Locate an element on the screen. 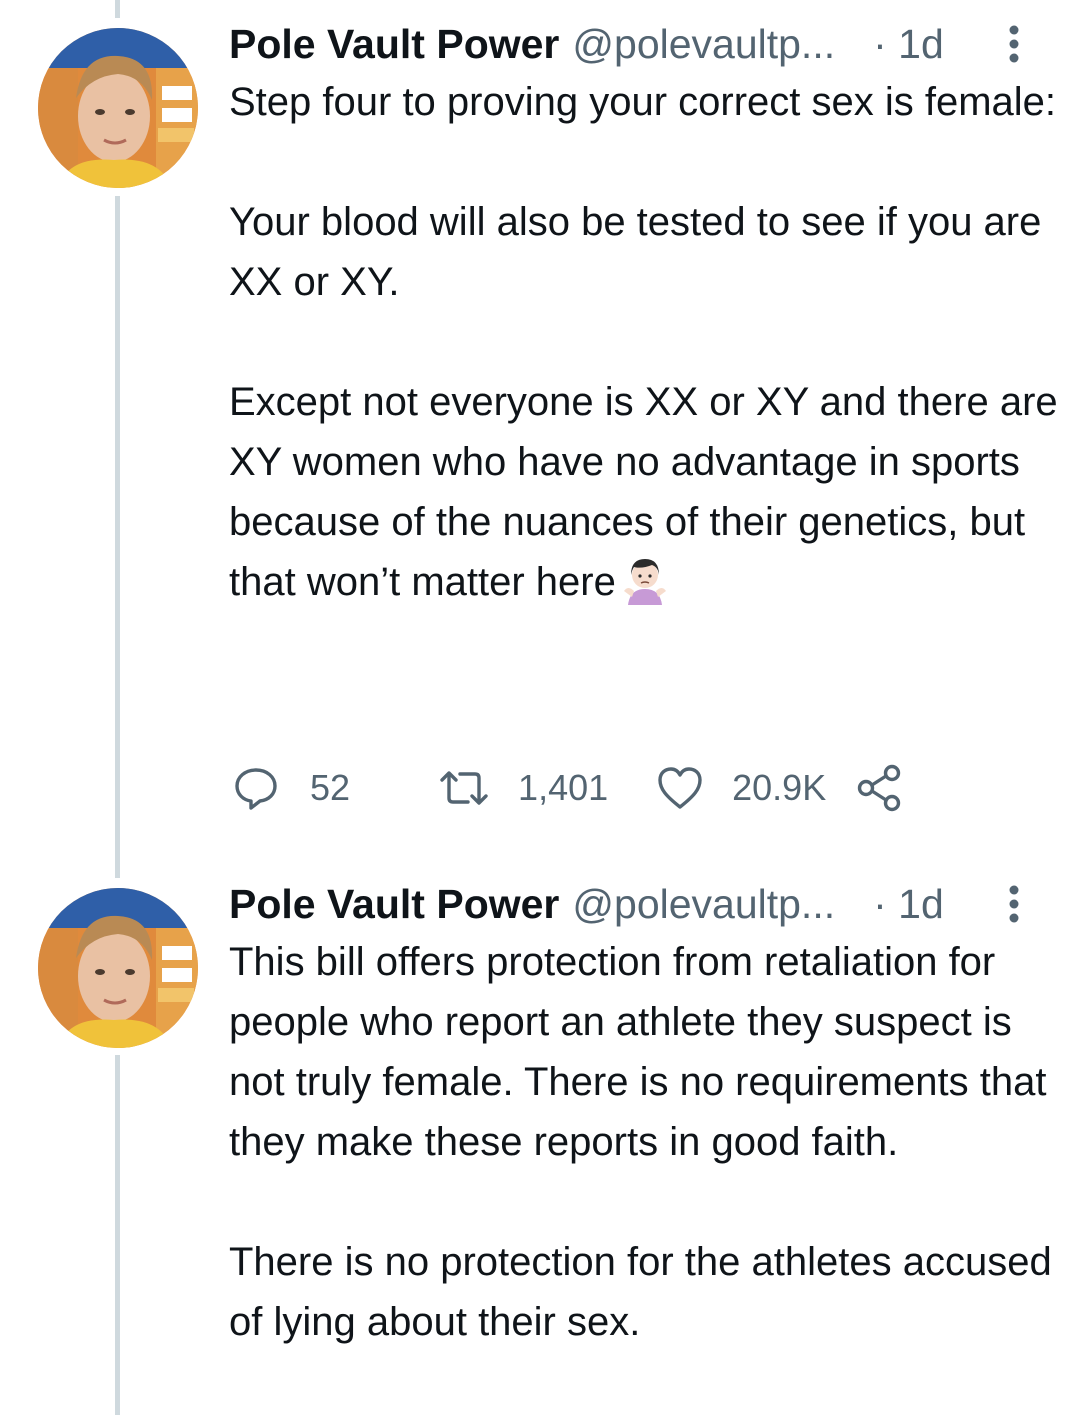 This screenshot has width=1080, height=1415. heart-icon is located at coordinates (680, 788).